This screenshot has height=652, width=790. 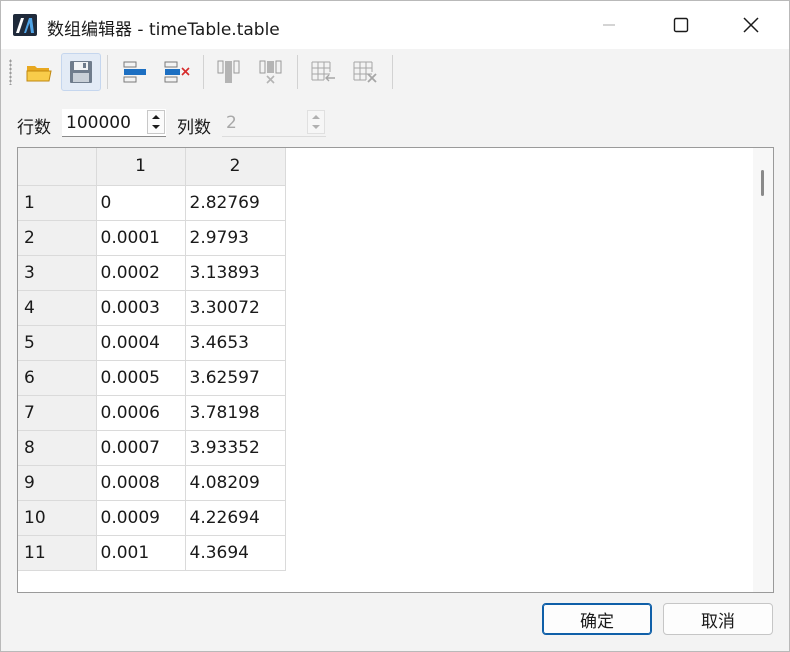 I want to click on delete-cells-button, so click(x=365, y=72).